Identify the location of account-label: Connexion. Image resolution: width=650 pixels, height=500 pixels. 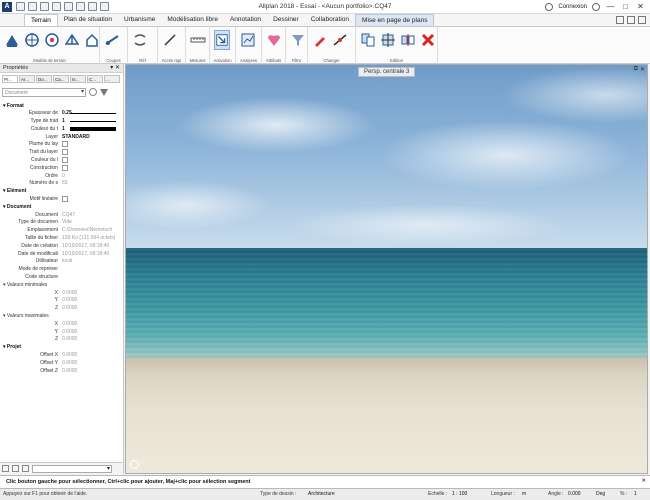
(572, 7).